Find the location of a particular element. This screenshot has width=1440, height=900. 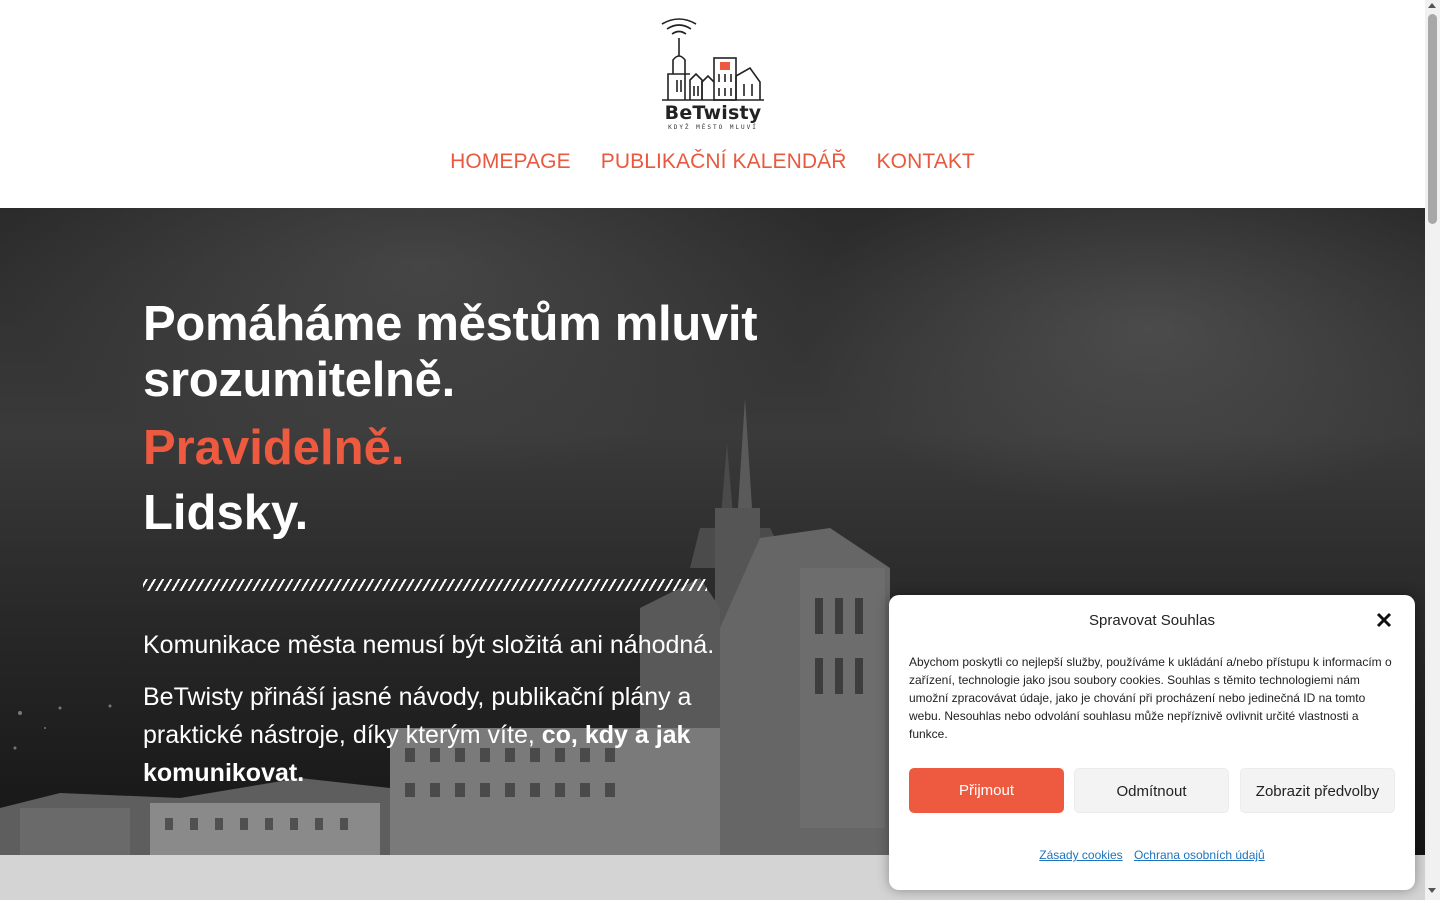

privacy-policy-link: Ochrana osobních údajů is located at coordinates (1199, 855).